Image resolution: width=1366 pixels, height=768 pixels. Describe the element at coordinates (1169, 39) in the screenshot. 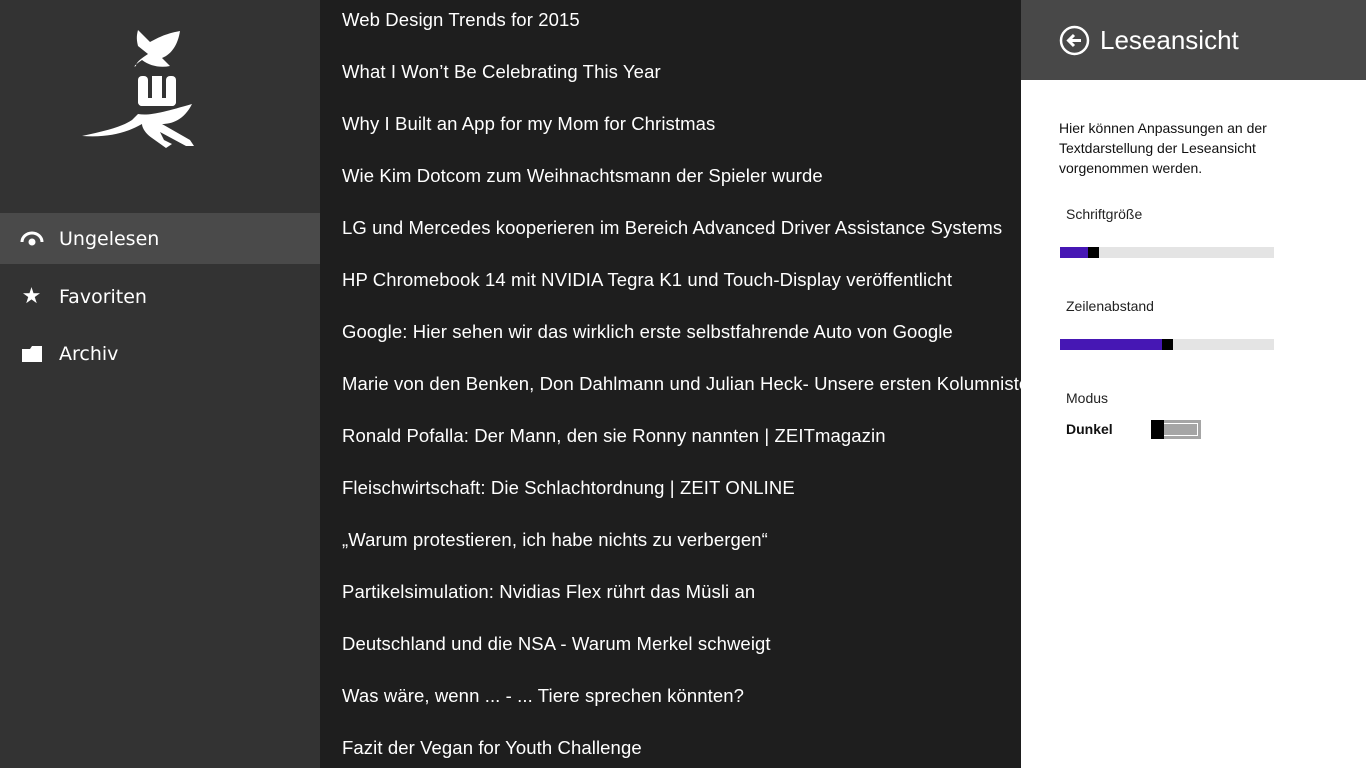

I see `panel-title: Leseansicht` at that location.